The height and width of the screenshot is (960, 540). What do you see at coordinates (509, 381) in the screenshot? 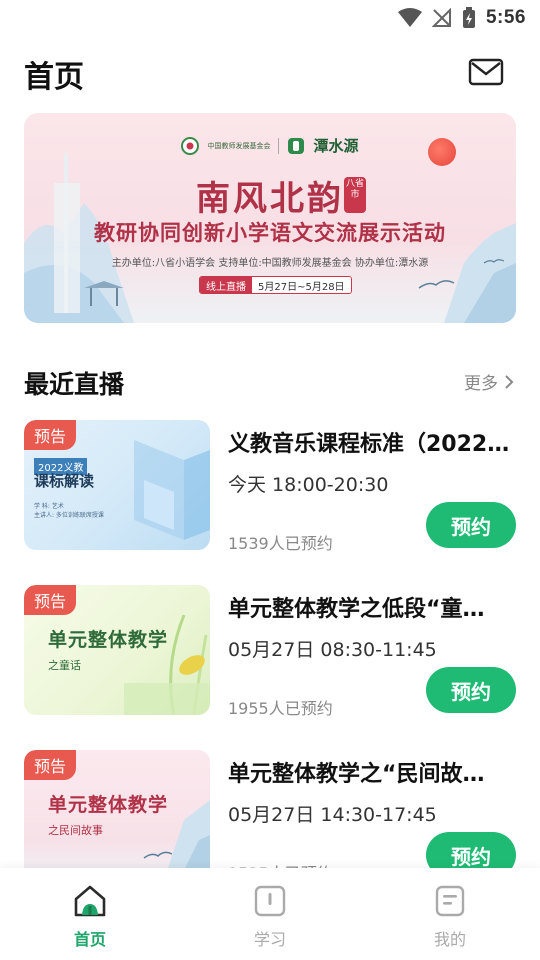
I see `chevron-right-icon` at bounding box center [509, 381].